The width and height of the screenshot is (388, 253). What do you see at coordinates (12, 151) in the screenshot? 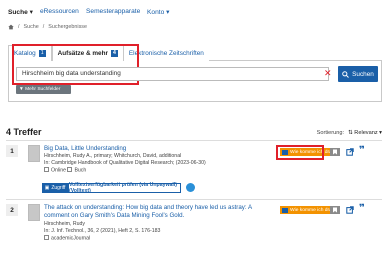
I see `result-number: 1` at bounding box center [12, 151].